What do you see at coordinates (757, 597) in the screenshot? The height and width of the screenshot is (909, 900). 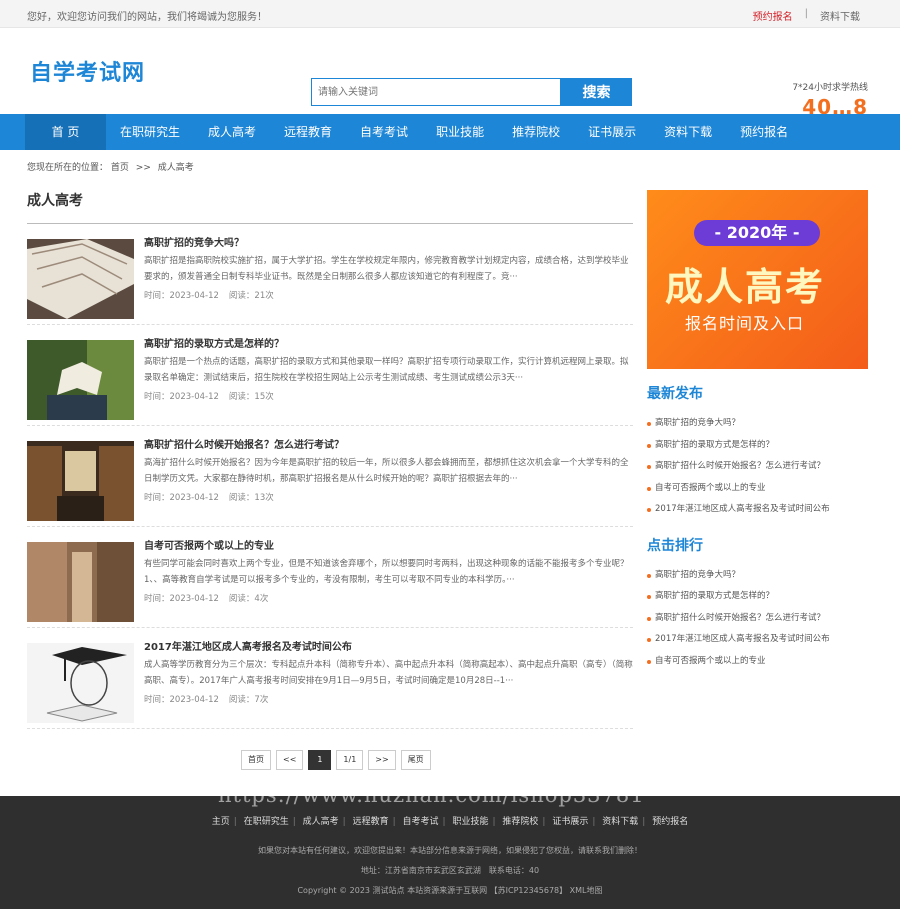 I see `ranking-item: 高职扩招的录取方式是怎样的？` at bounding box center [757, 597].